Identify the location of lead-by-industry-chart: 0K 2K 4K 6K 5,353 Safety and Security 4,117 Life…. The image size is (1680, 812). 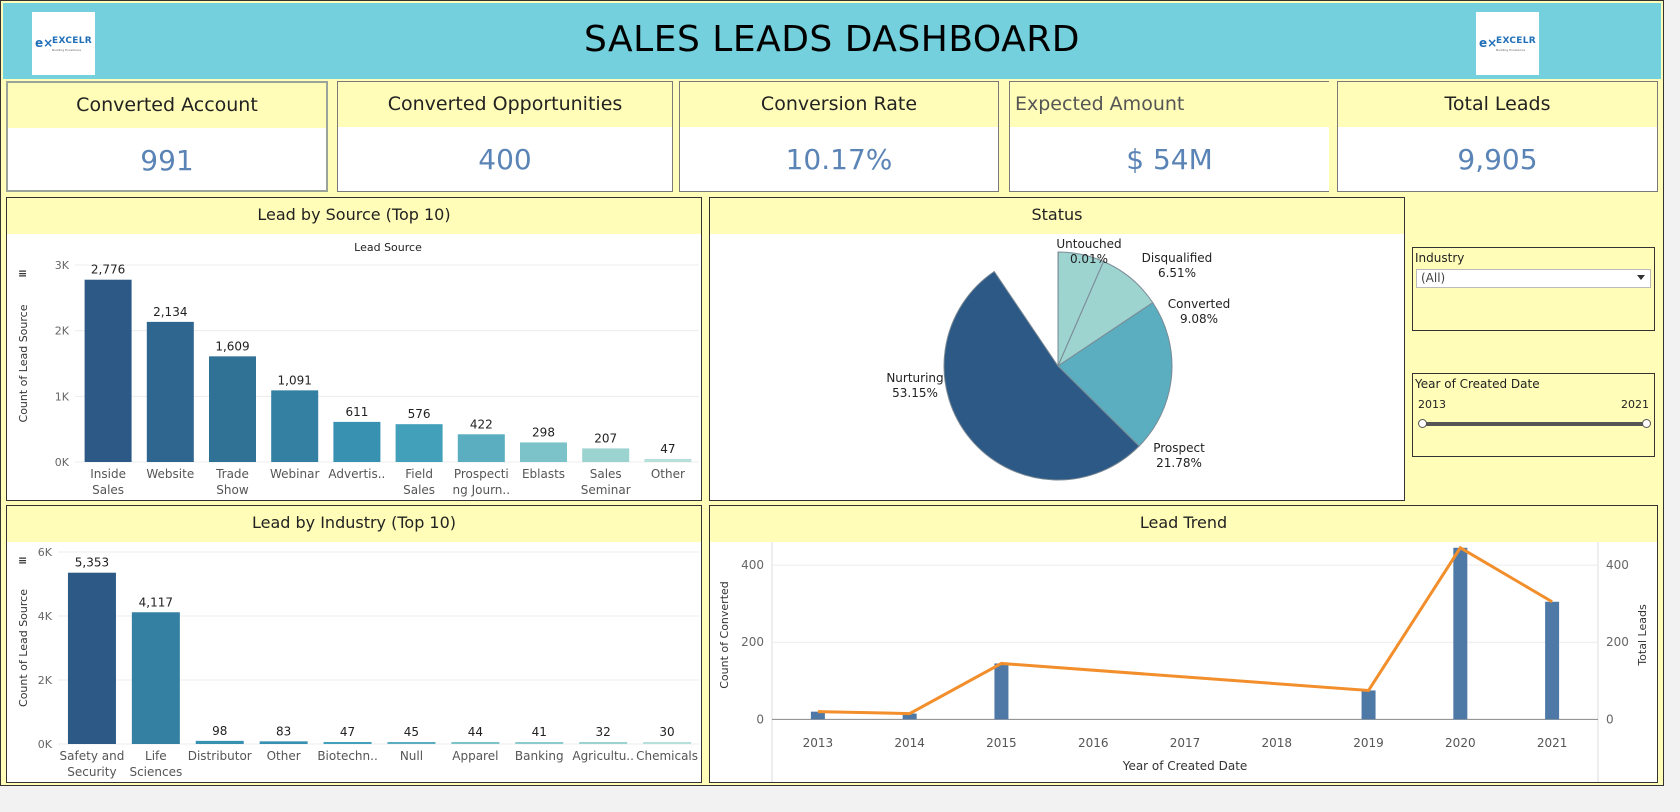
(358, 662).